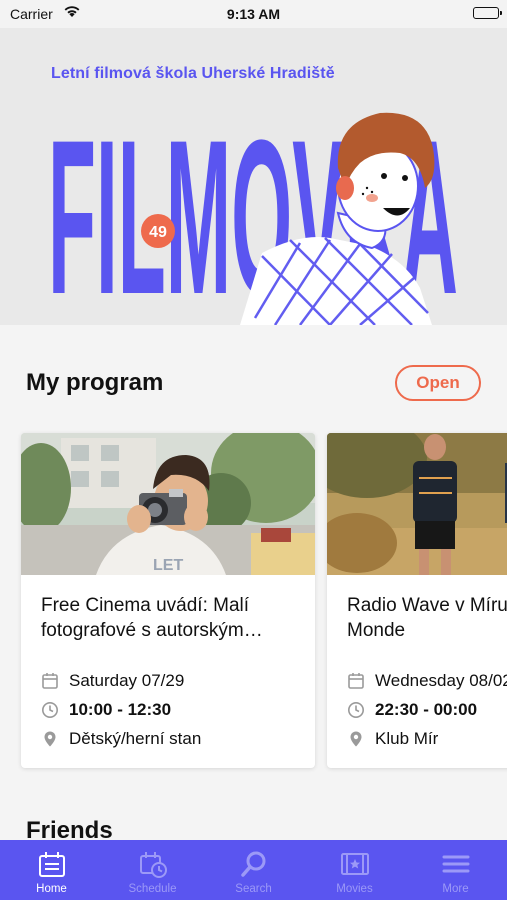 The image size is (507, 900). I want to click on event-time-row: 22:30 - 00:00, so click(412, 710).